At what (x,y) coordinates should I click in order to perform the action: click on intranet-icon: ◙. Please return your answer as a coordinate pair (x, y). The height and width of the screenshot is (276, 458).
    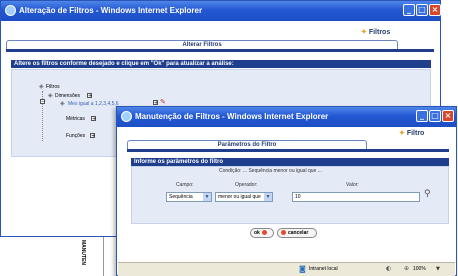
    Looking at the image, I should click on (302, 269).